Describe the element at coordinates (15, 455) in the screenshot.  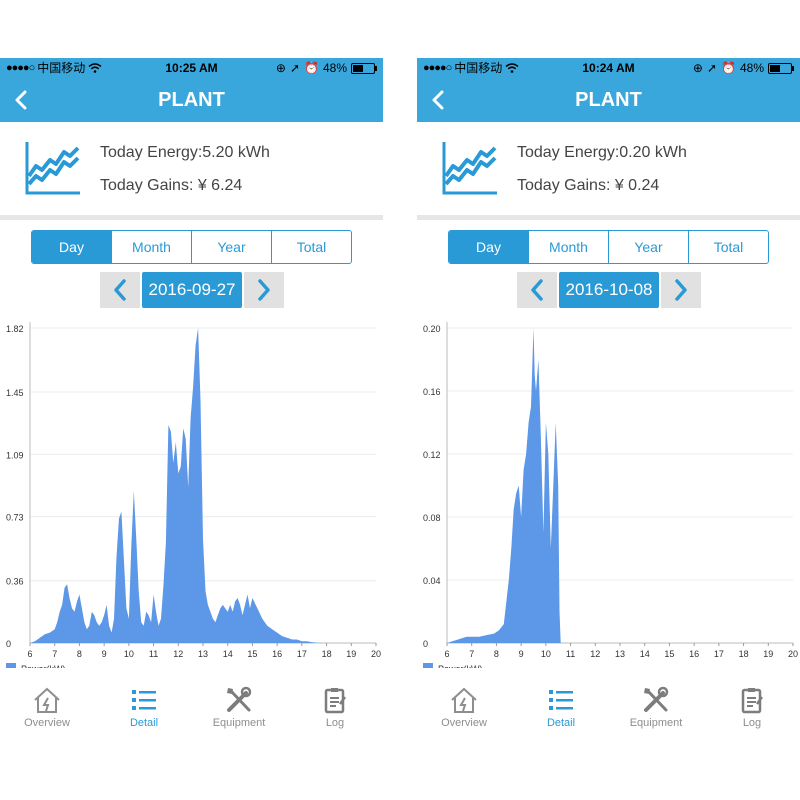
I see `y-tick-label: 1.09` at that location.